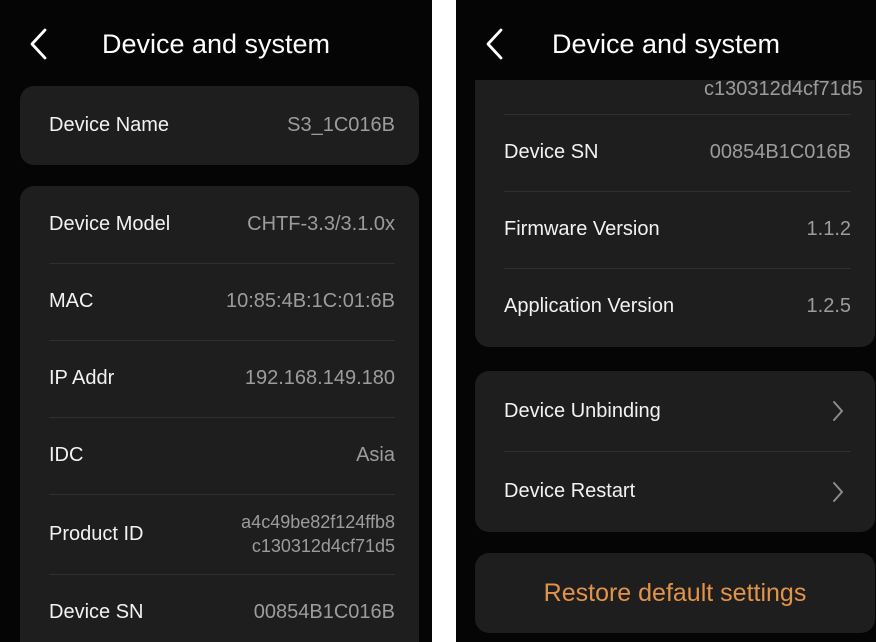 The width and height of the screenshot is (876, 642). What do you see at coordinates (783, 90) in the screenshot?
I see `product-id-value-clipped: c130312d4cf71d5` at bounding box center [783, 90].